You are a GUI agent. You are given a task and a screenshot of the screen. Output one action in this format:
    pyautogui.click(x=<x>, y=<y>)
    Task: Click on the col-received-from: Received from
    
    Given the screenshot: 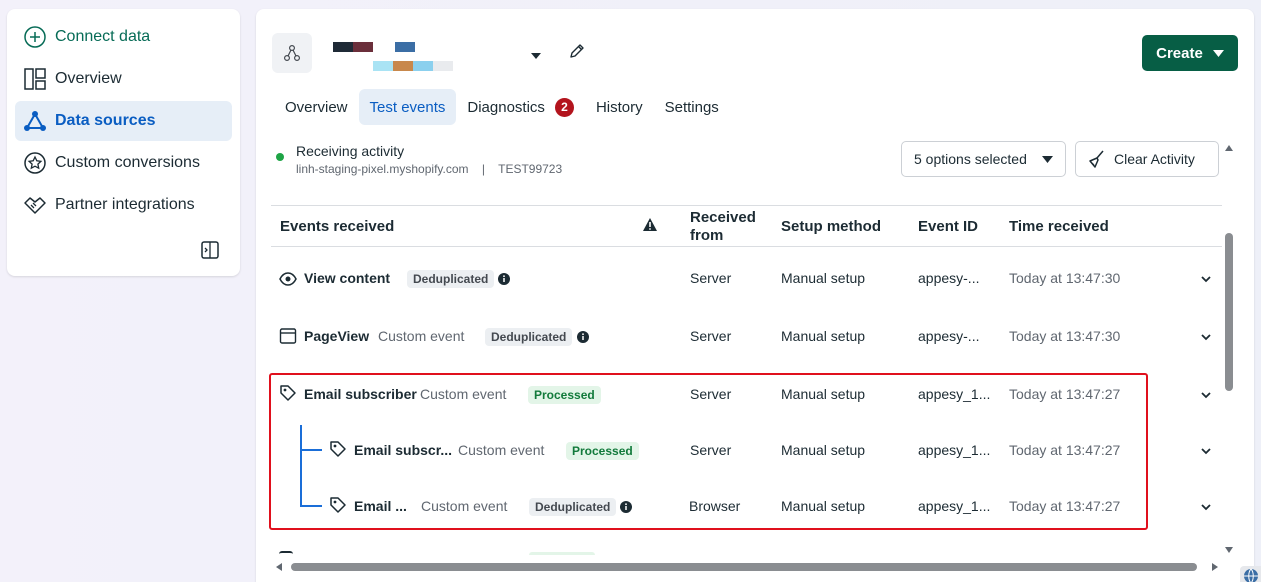 What is the action you would take?
    pyautogui.click(x=730, y=227)
    